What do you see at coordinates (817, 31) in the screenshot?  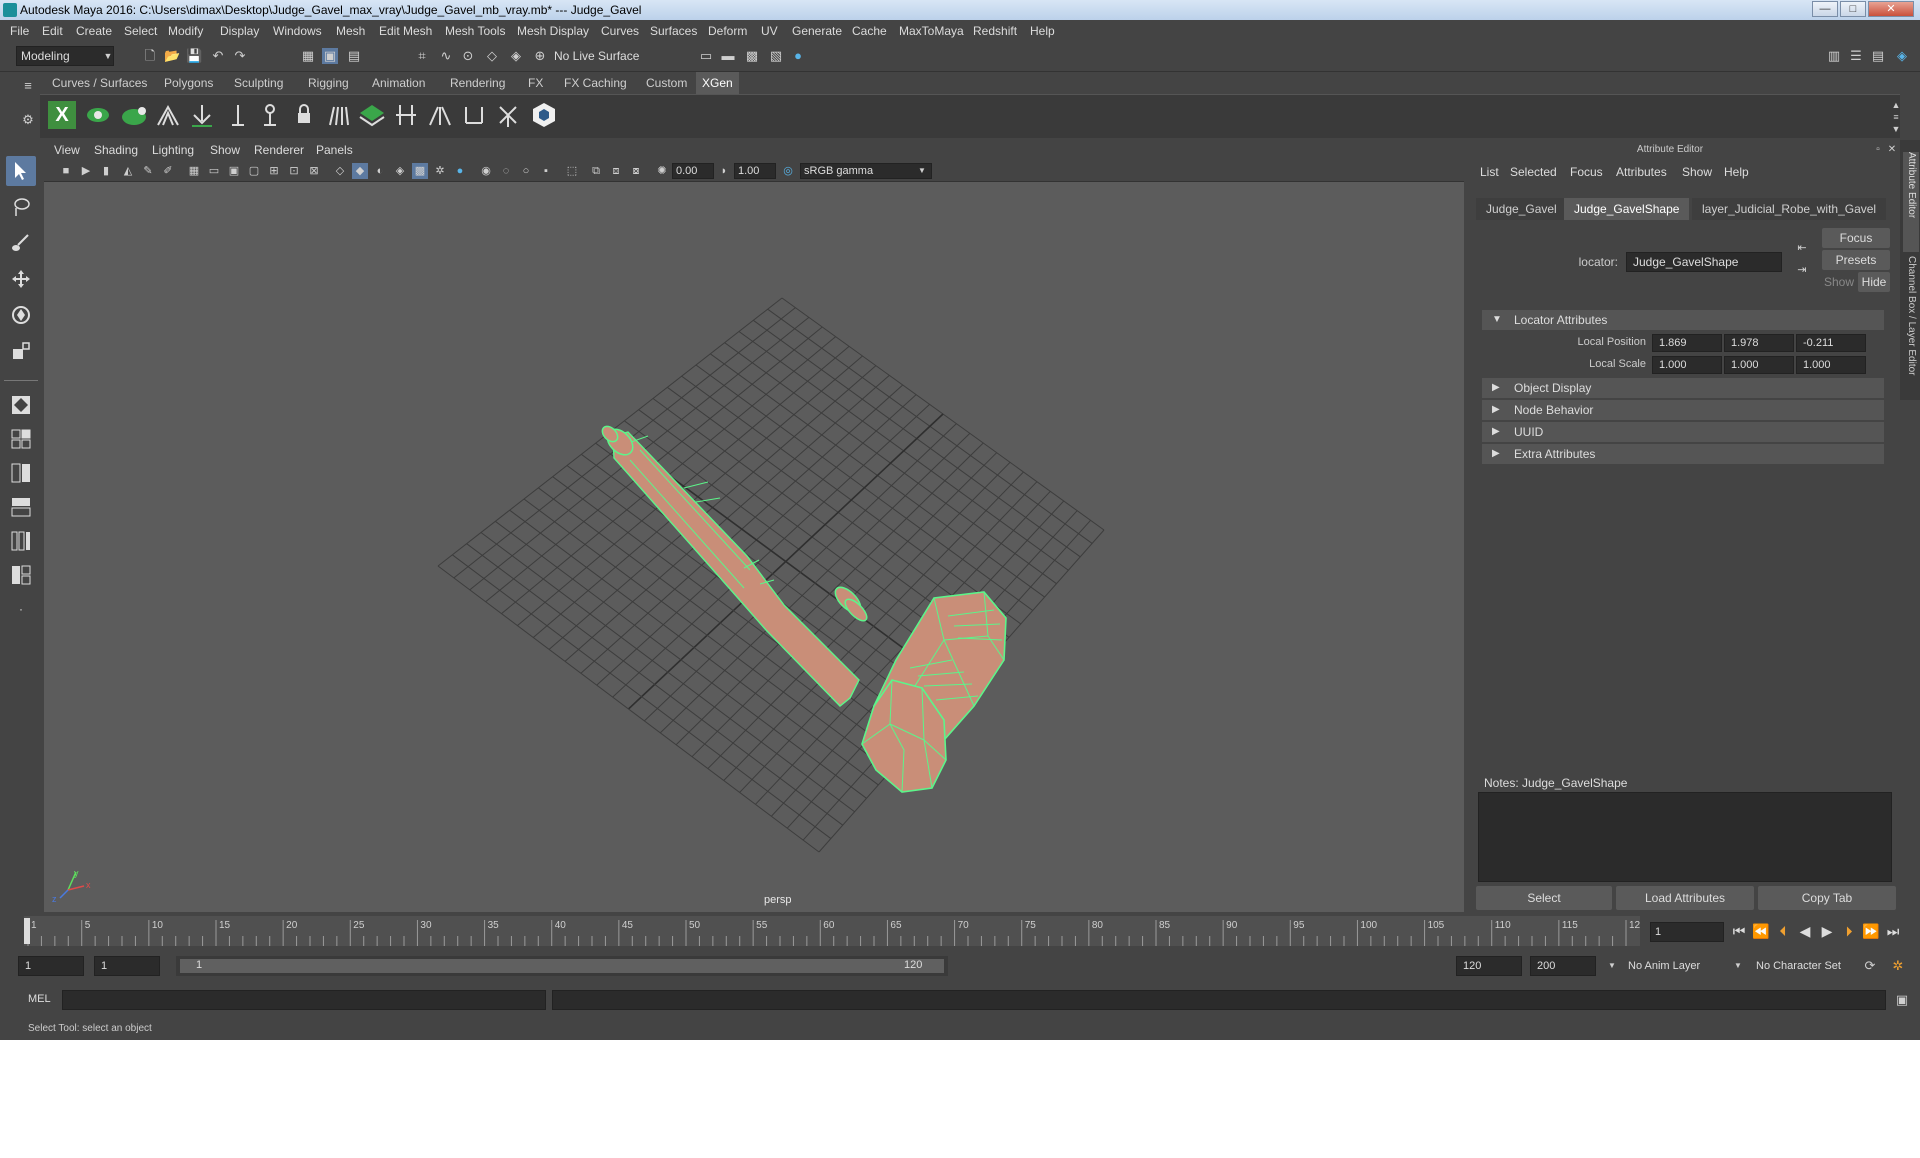 I see `menu-generate: Generate` at bounding box center [817, 31].